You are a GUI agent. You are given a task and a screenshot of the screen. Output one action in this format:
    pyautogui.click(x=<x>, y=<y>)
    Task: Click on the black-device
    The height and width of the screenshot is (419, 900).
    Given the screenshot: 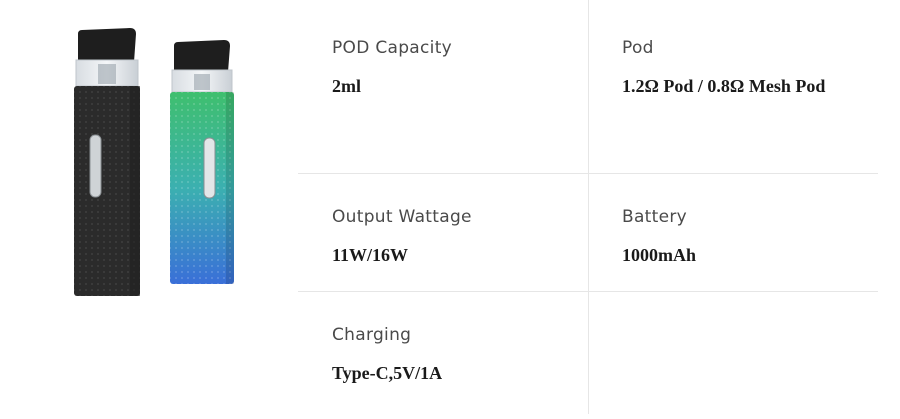 What is the action you would take?
    pyautogui.click(x=107, y=162)
    